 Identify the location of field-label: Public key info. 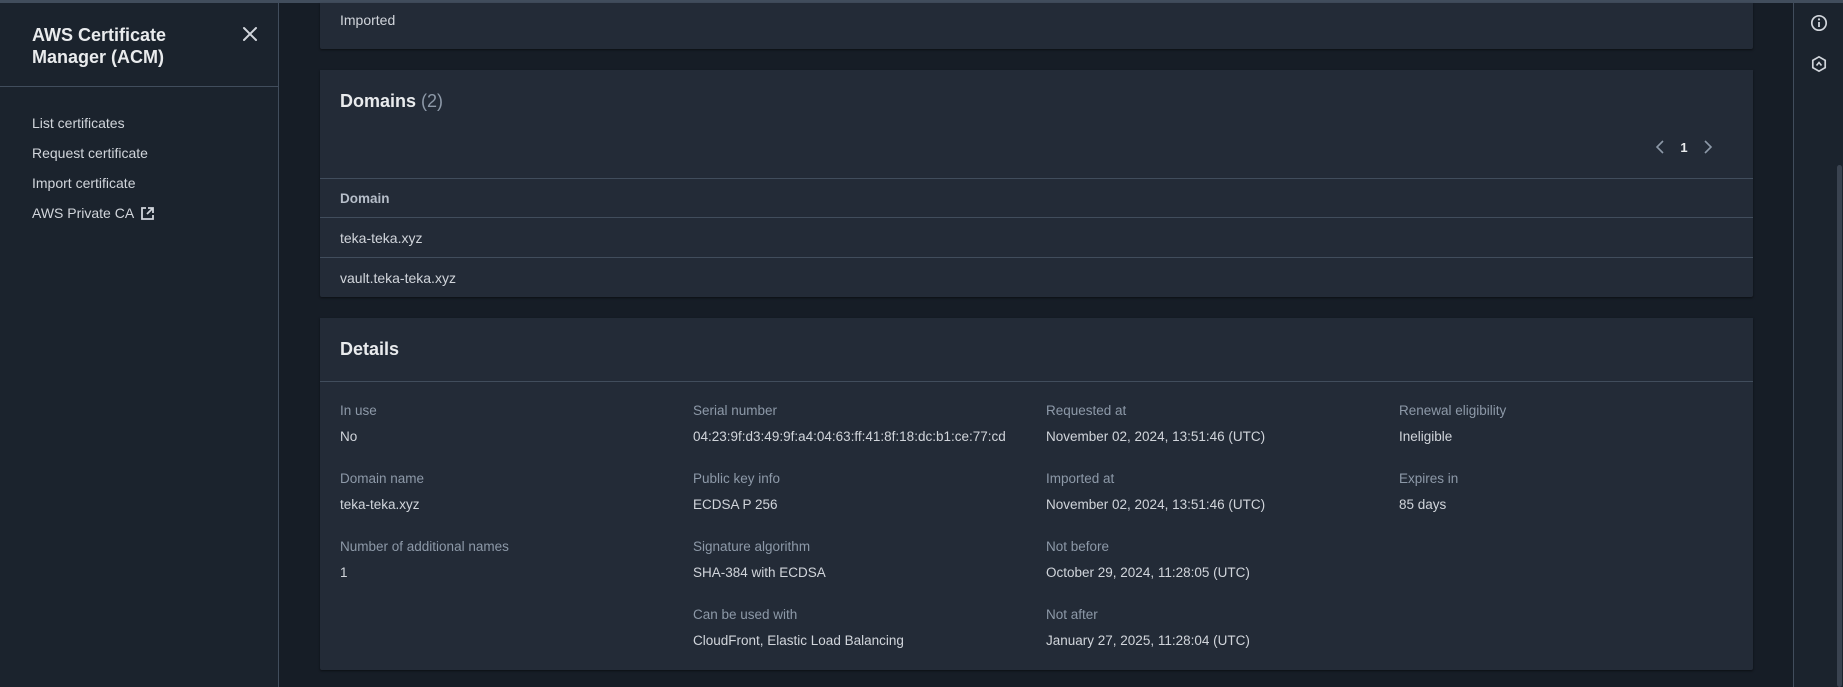
(737, 478).